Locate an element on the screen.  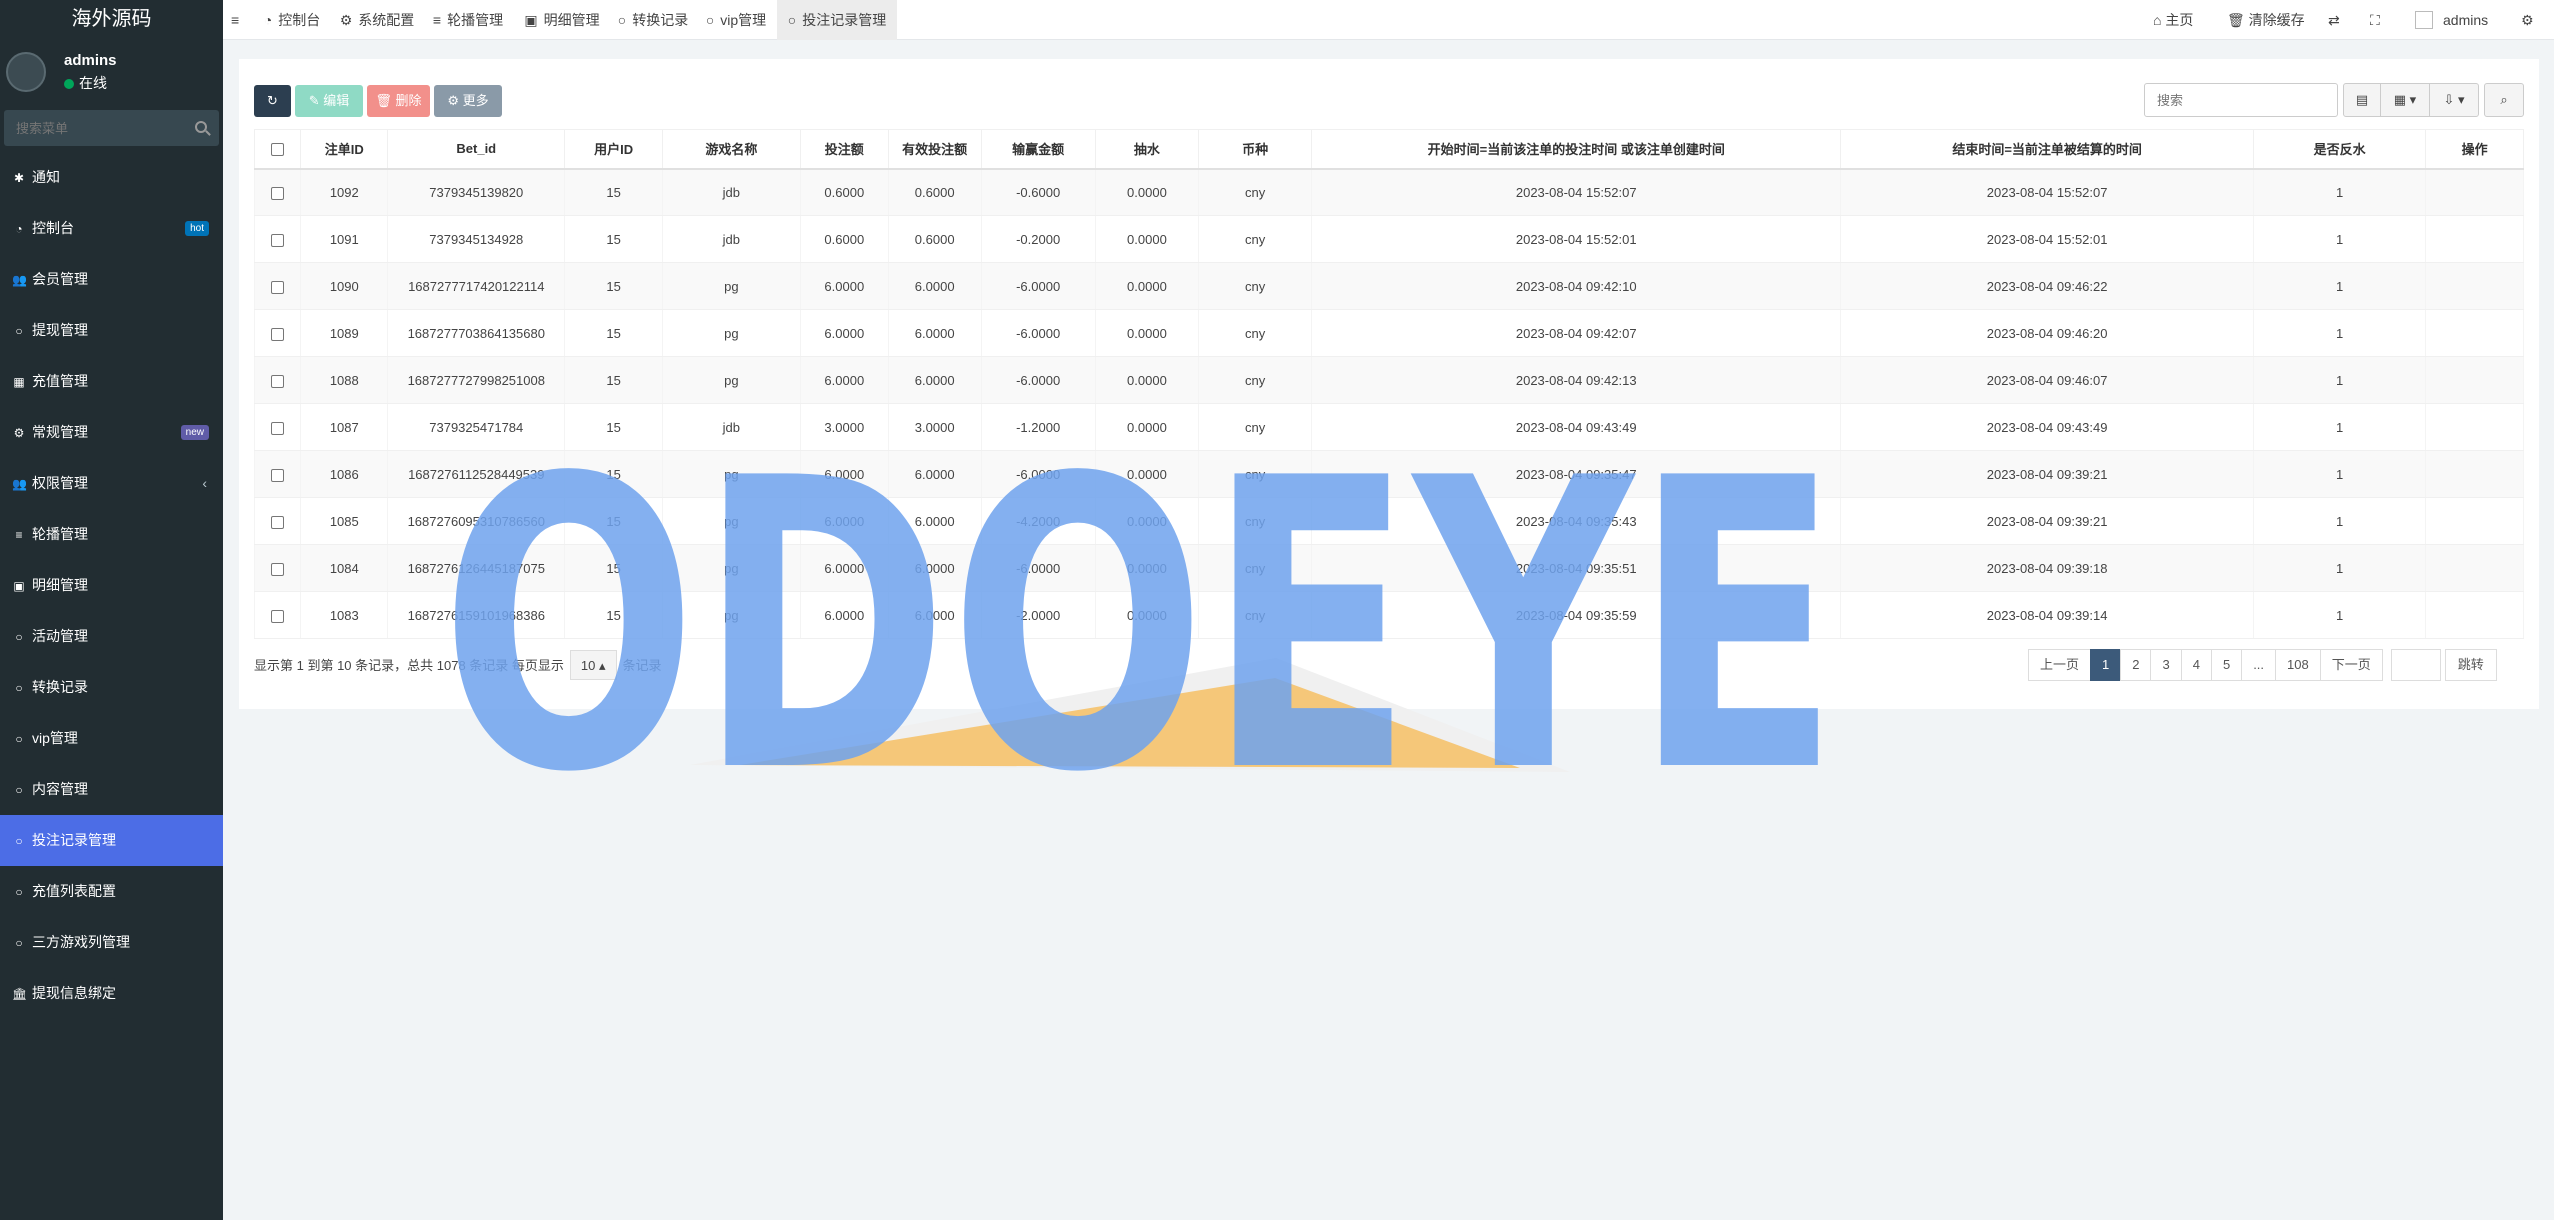
page-link: 5 is located at coordinates (2226, 665).